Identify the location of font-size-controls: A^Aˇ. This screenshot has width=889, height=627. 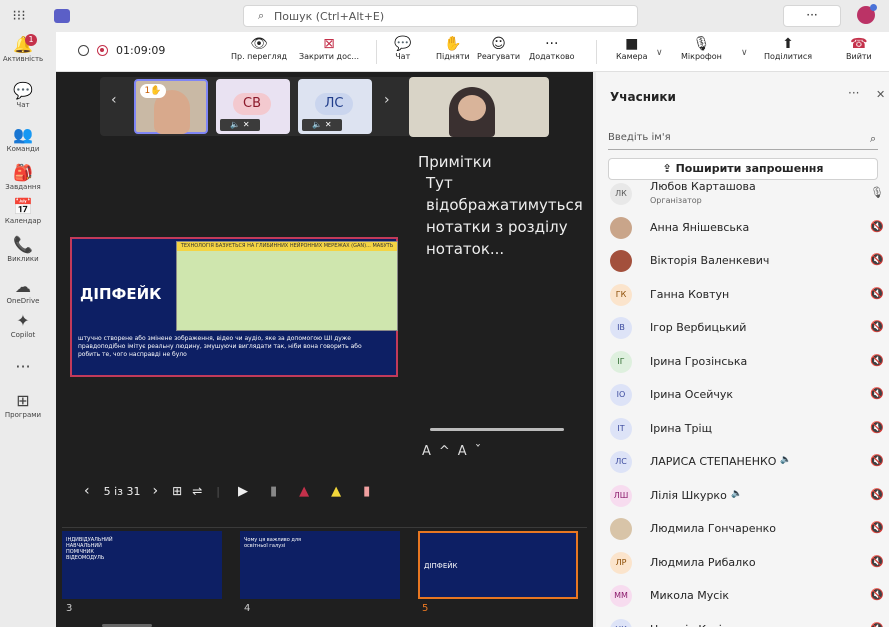
(455, 451).